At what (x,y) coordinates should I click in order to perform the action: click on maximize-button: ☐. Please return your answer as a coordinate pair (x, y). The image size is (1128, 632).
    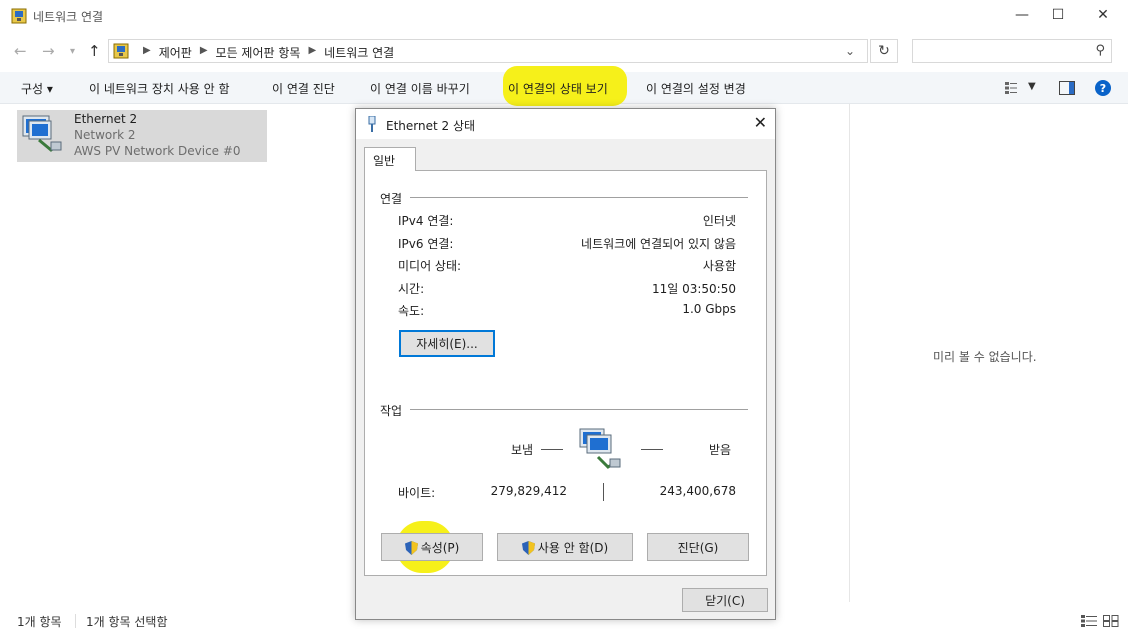
    Looking at the image, I should click on (1058, 15).